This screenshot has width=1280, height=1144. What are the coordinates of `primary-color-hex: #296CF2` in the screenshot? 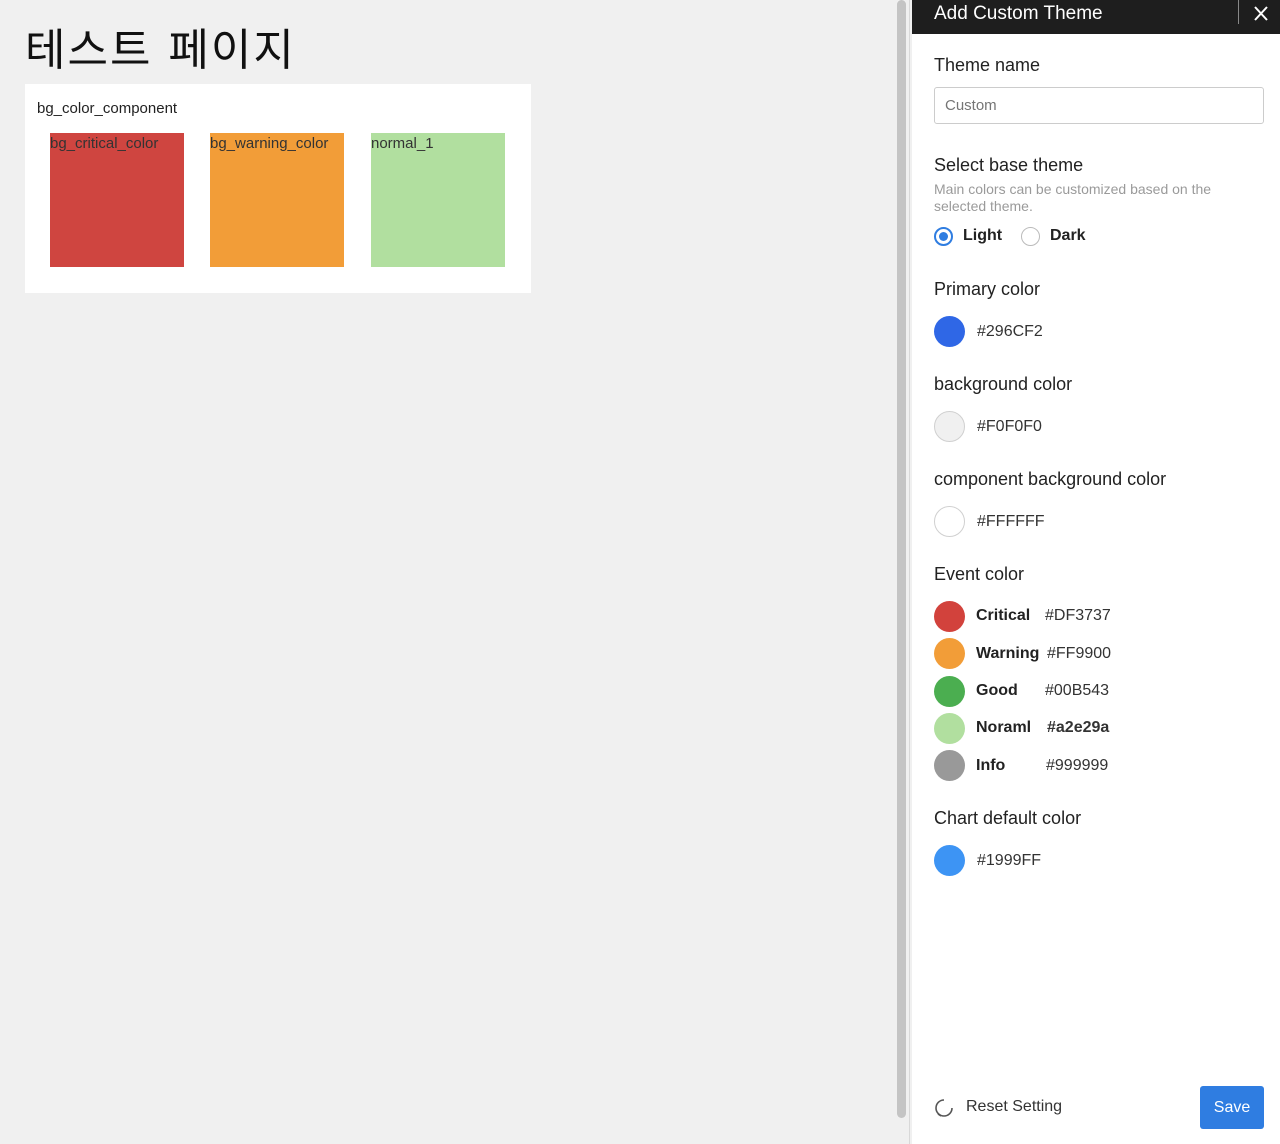 It's located at (1010, 331).